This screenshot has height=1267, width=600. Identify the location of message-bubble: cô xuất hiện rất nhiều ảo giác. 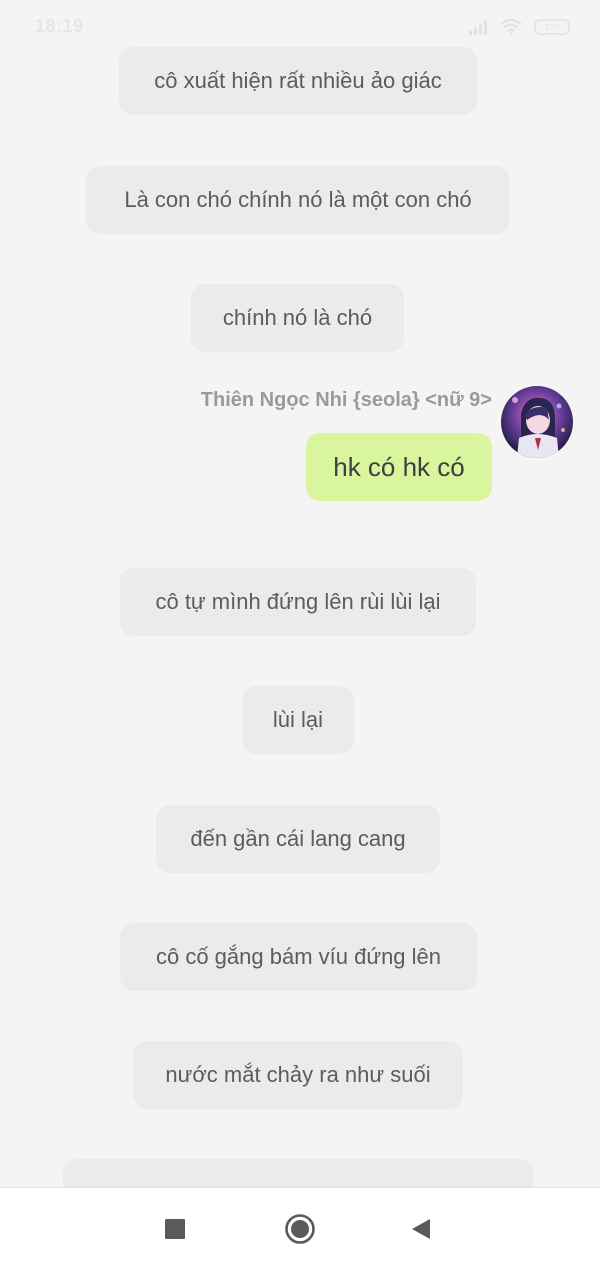
(298, 81).